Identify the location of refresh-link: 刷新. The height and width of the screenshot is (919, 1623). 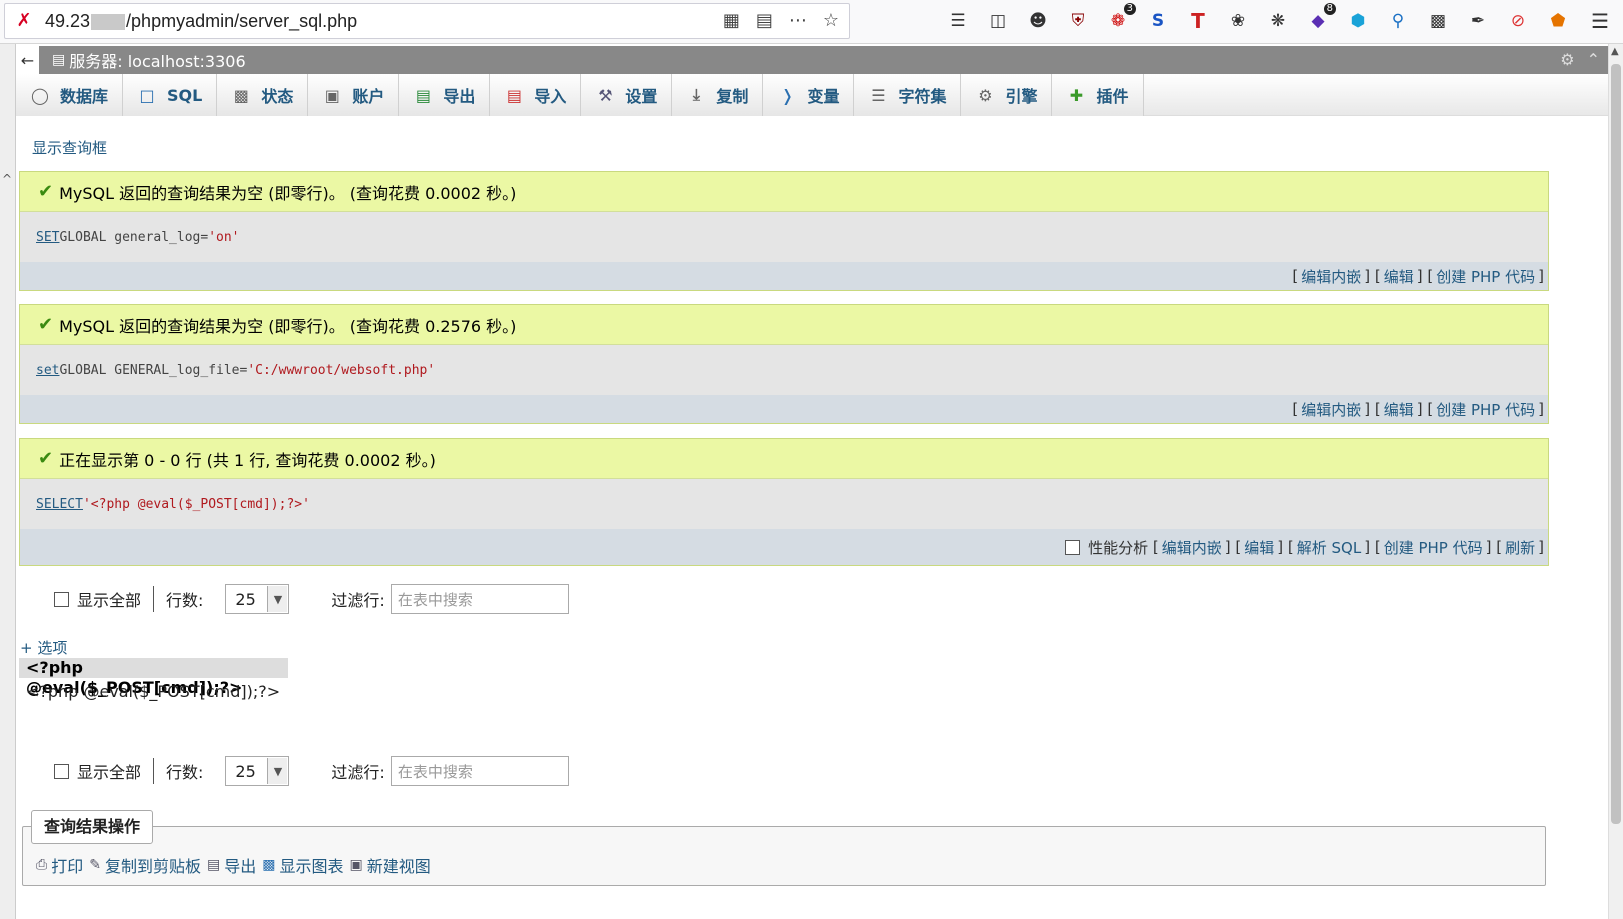
(1520, 547).